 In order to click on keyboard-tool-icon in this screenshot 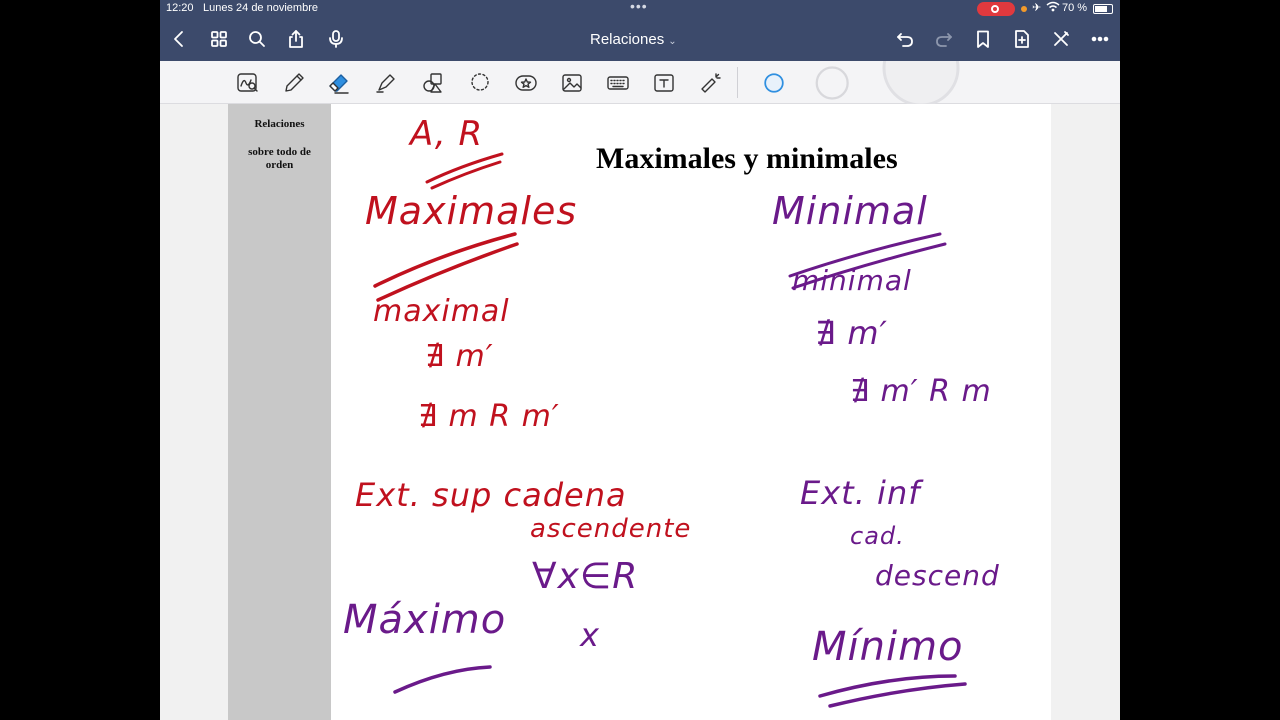, I will do `click(618, 83)`.